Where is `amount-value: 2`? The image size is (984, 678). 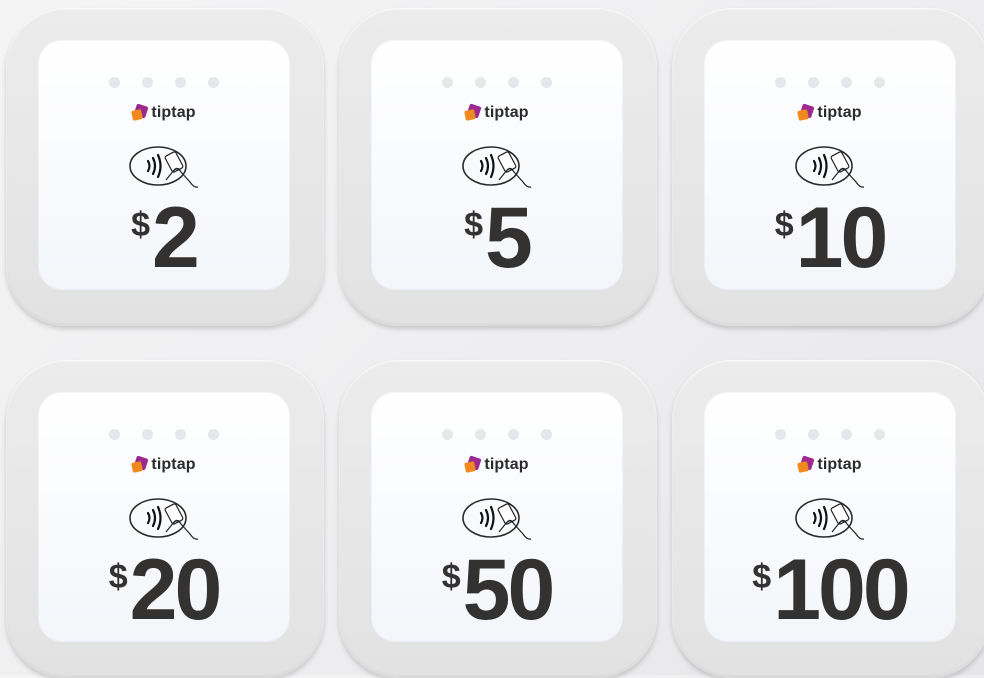 amount-value: 2 is located at coordinates (176, 238).